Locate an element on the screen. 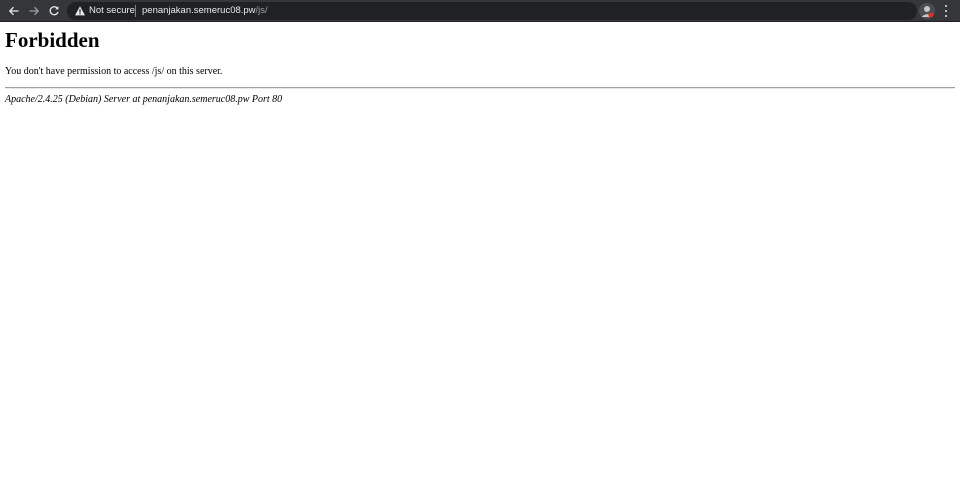 The width and height of the screenshot is (960, 494). back-button is located at coordinates (14, 11).